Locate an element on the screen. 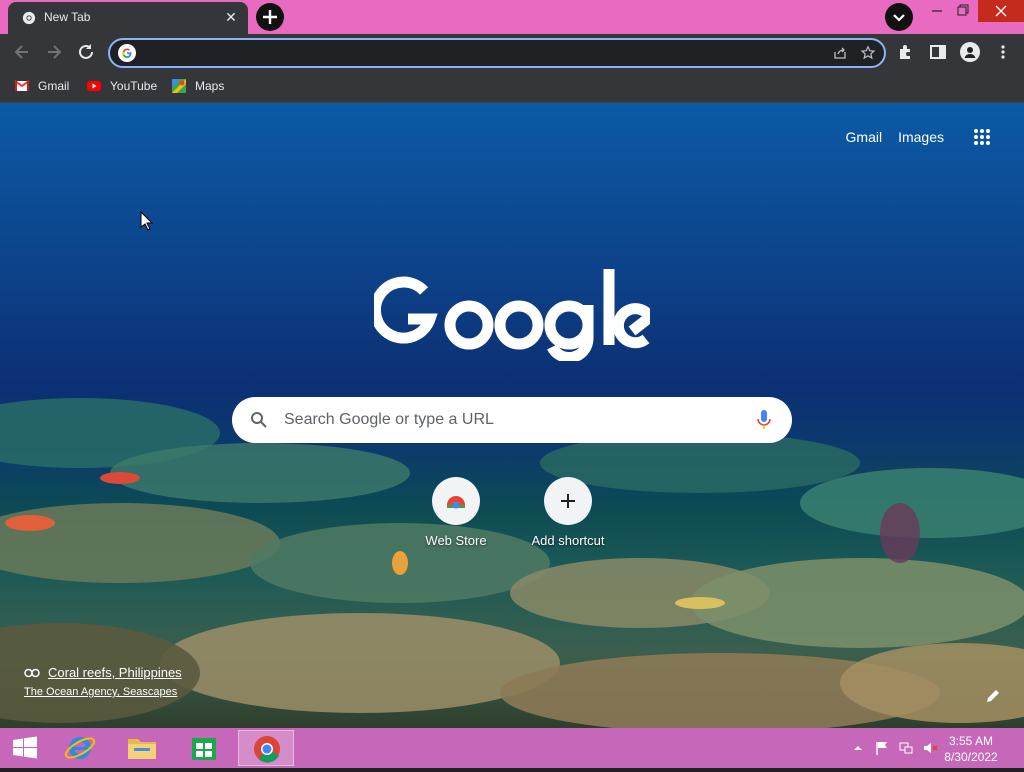  address-bar is located at coordinates (497, 53).